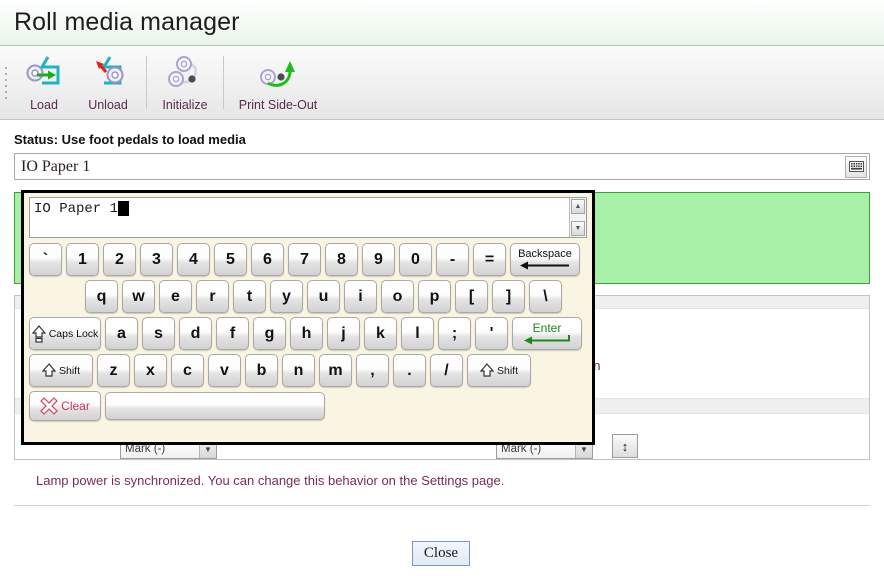  Describe the element at coordinates (507, 370) in the screenshot. I see `key-shift-right-label: Shift` at that location.